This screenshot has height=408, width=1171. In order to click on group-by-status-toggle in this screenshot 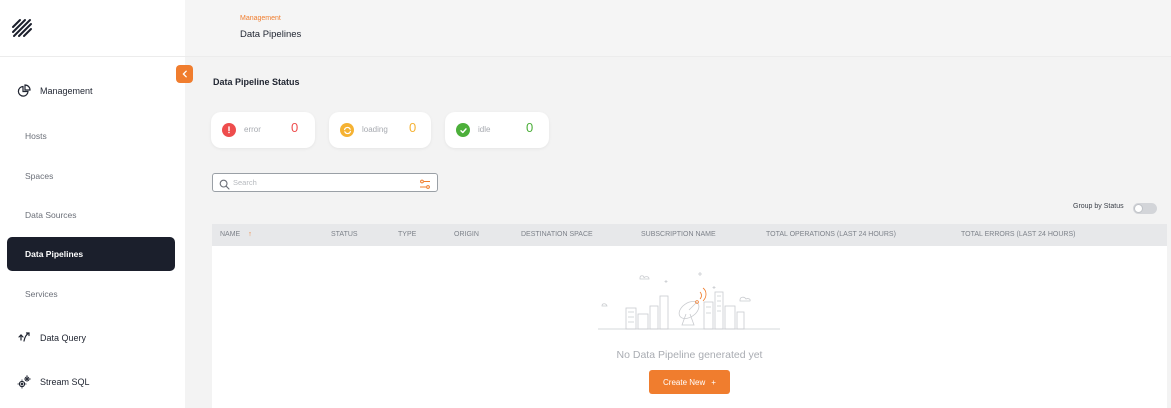, I will do `click(1145, 208)`.